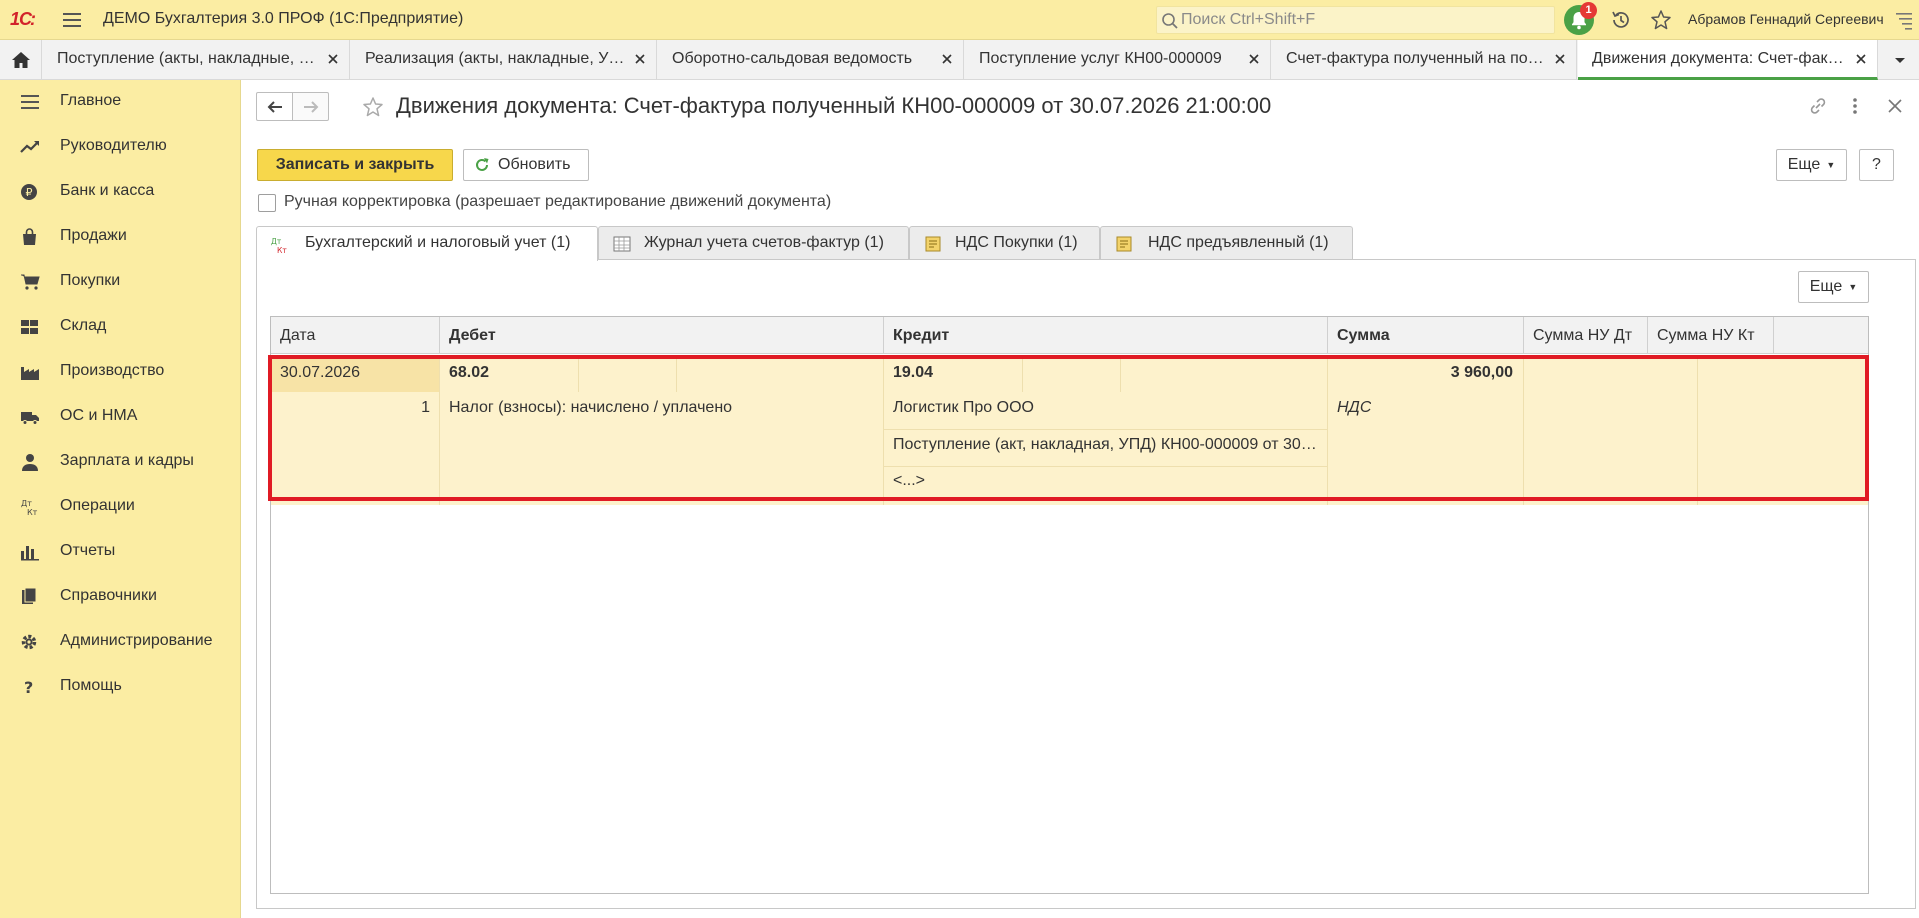  Describe the element at coordinates (373, 107) in the screenshot. I see `favorite-star-icon` at that location.